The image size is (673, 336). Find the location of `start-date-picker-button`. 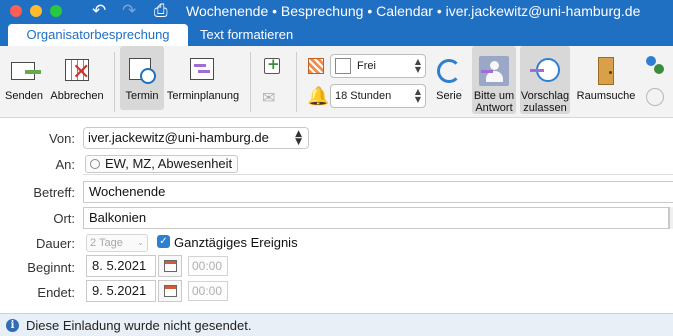

start-date-picker-button is located at coordinates (170, 266).